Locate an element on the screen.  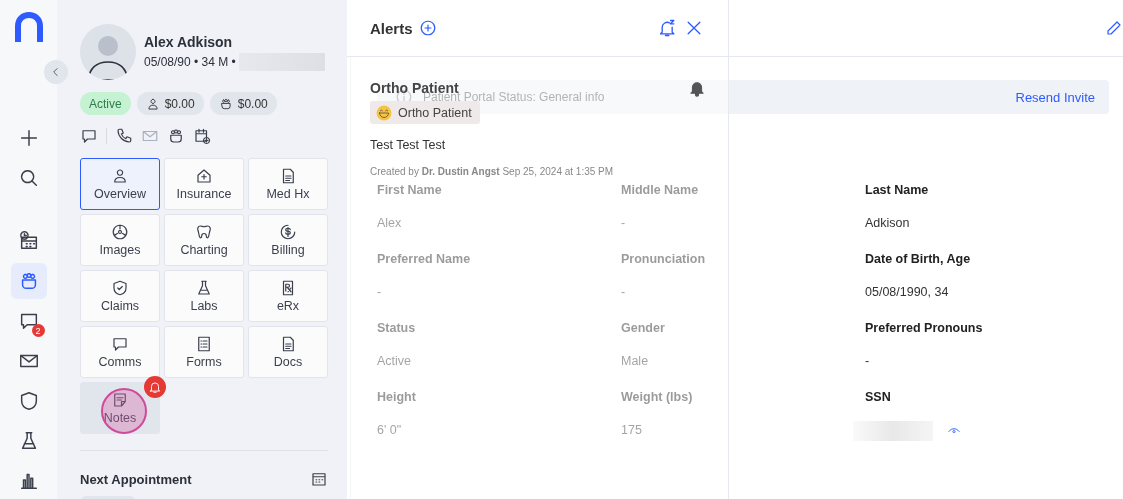
add-icon is located at coordinates (427, 28).